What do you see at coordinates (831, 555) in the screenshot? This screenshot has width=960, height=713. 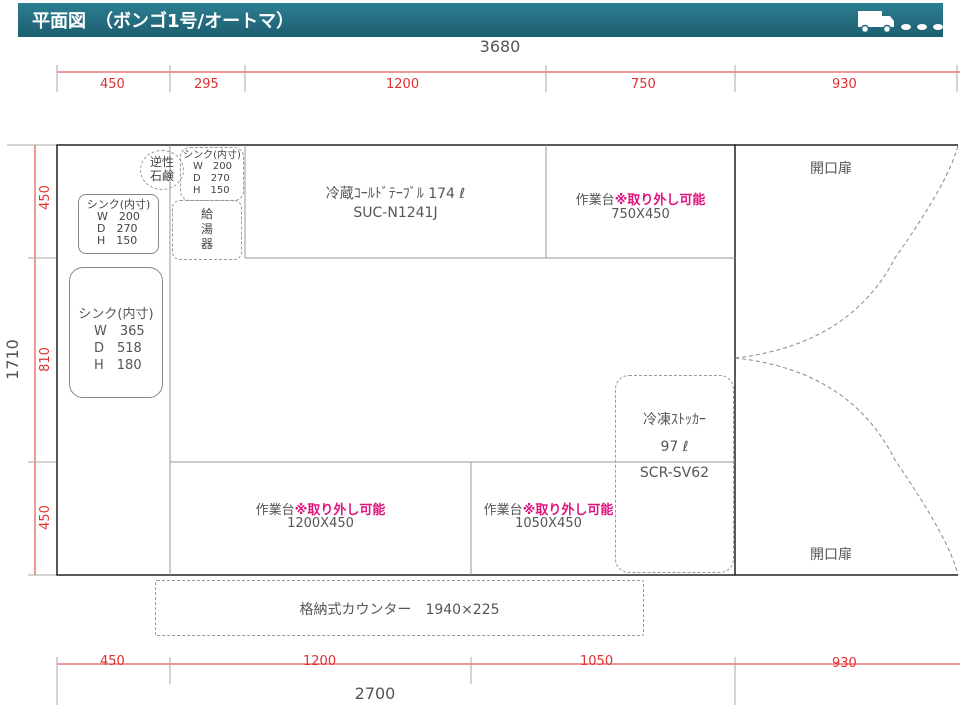 I see `door-bottom-label: 開口扉` at bounding box center [831, 555].